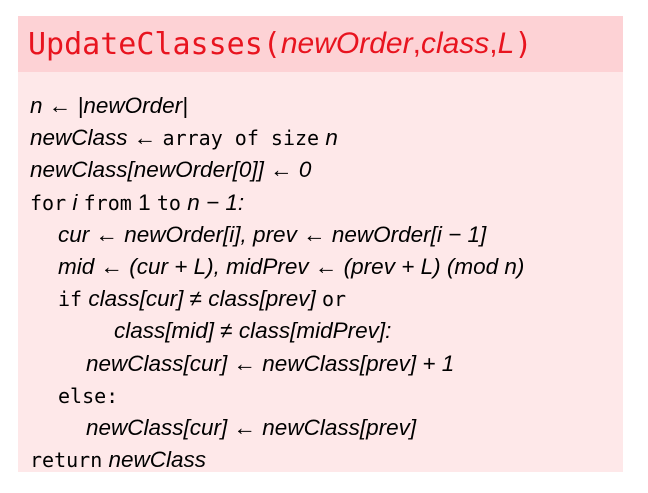  I want to click on code-text: newClass, so click(154, 460).